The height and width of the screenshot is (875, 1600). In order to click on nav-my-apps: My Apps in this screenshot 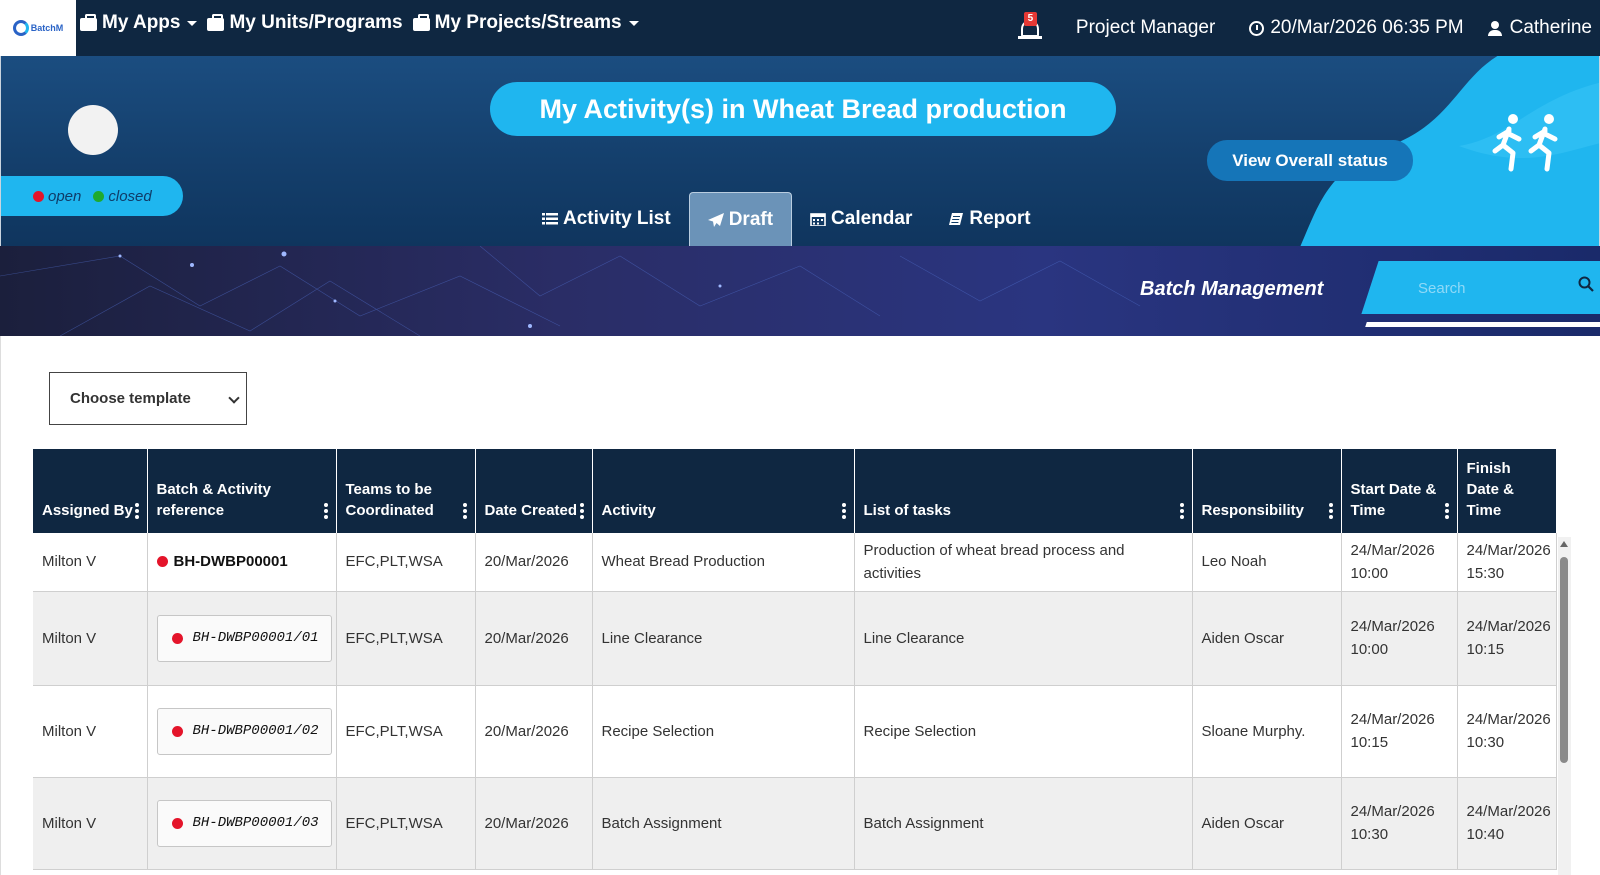, I will do `click(139, 23)`.